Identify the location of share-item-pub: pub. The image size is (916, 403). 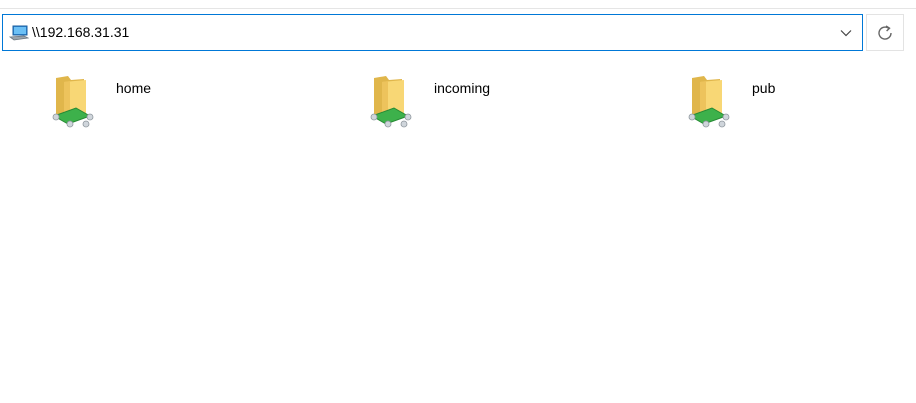
(801, 100).